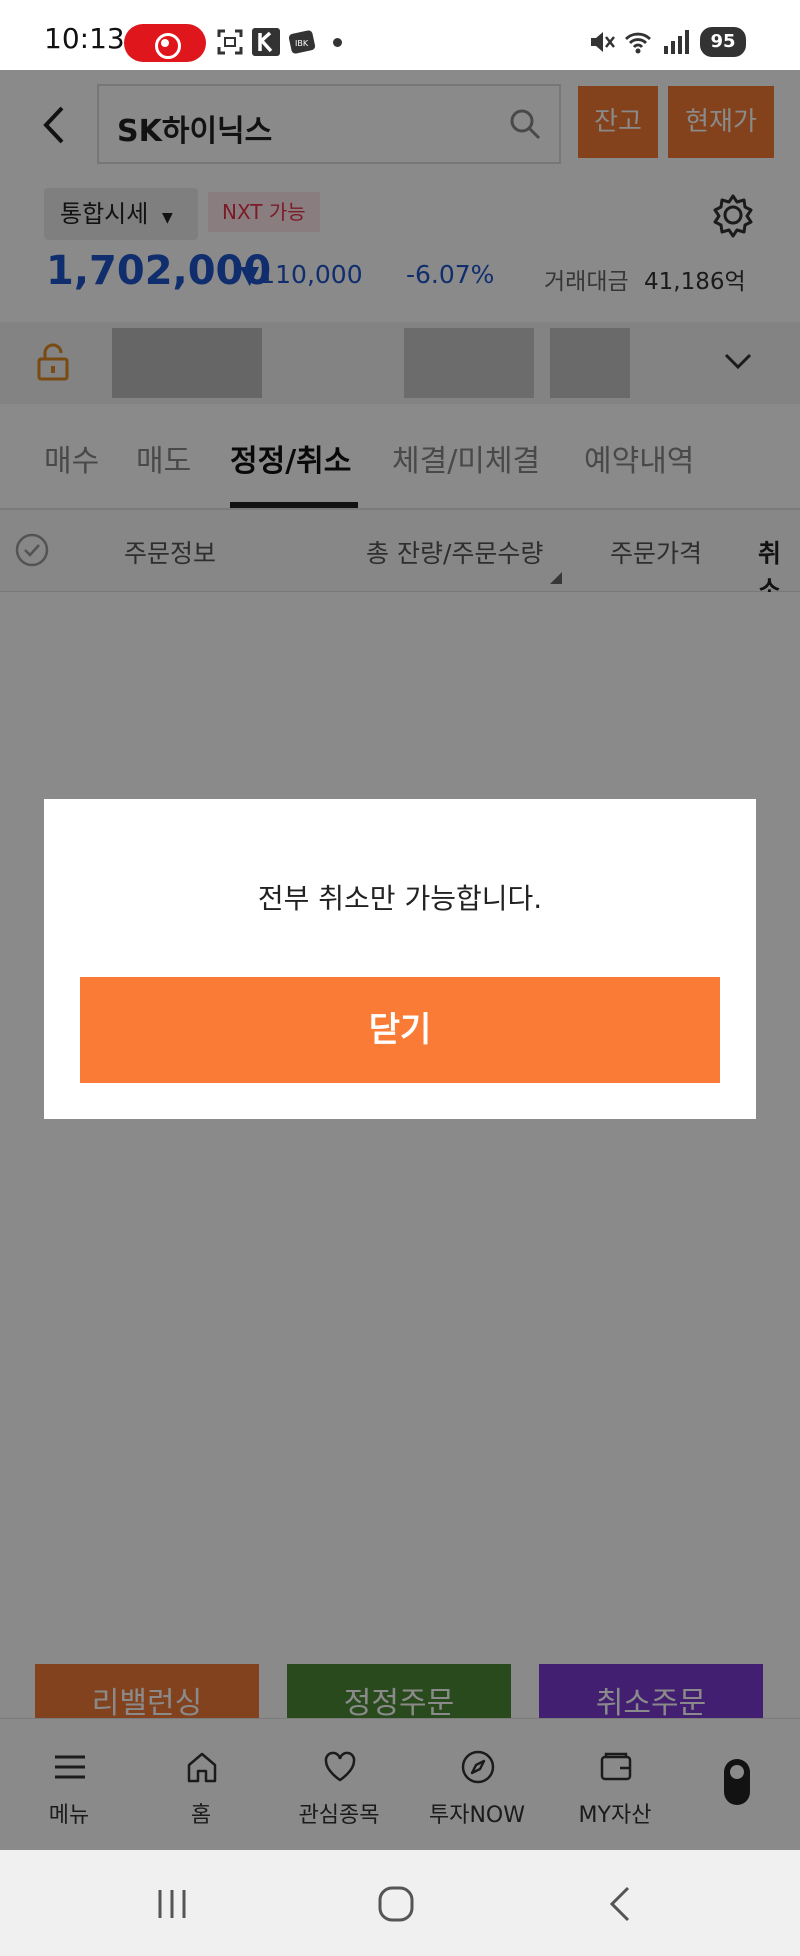  I want to click on mute-icon, so click(603, 42).